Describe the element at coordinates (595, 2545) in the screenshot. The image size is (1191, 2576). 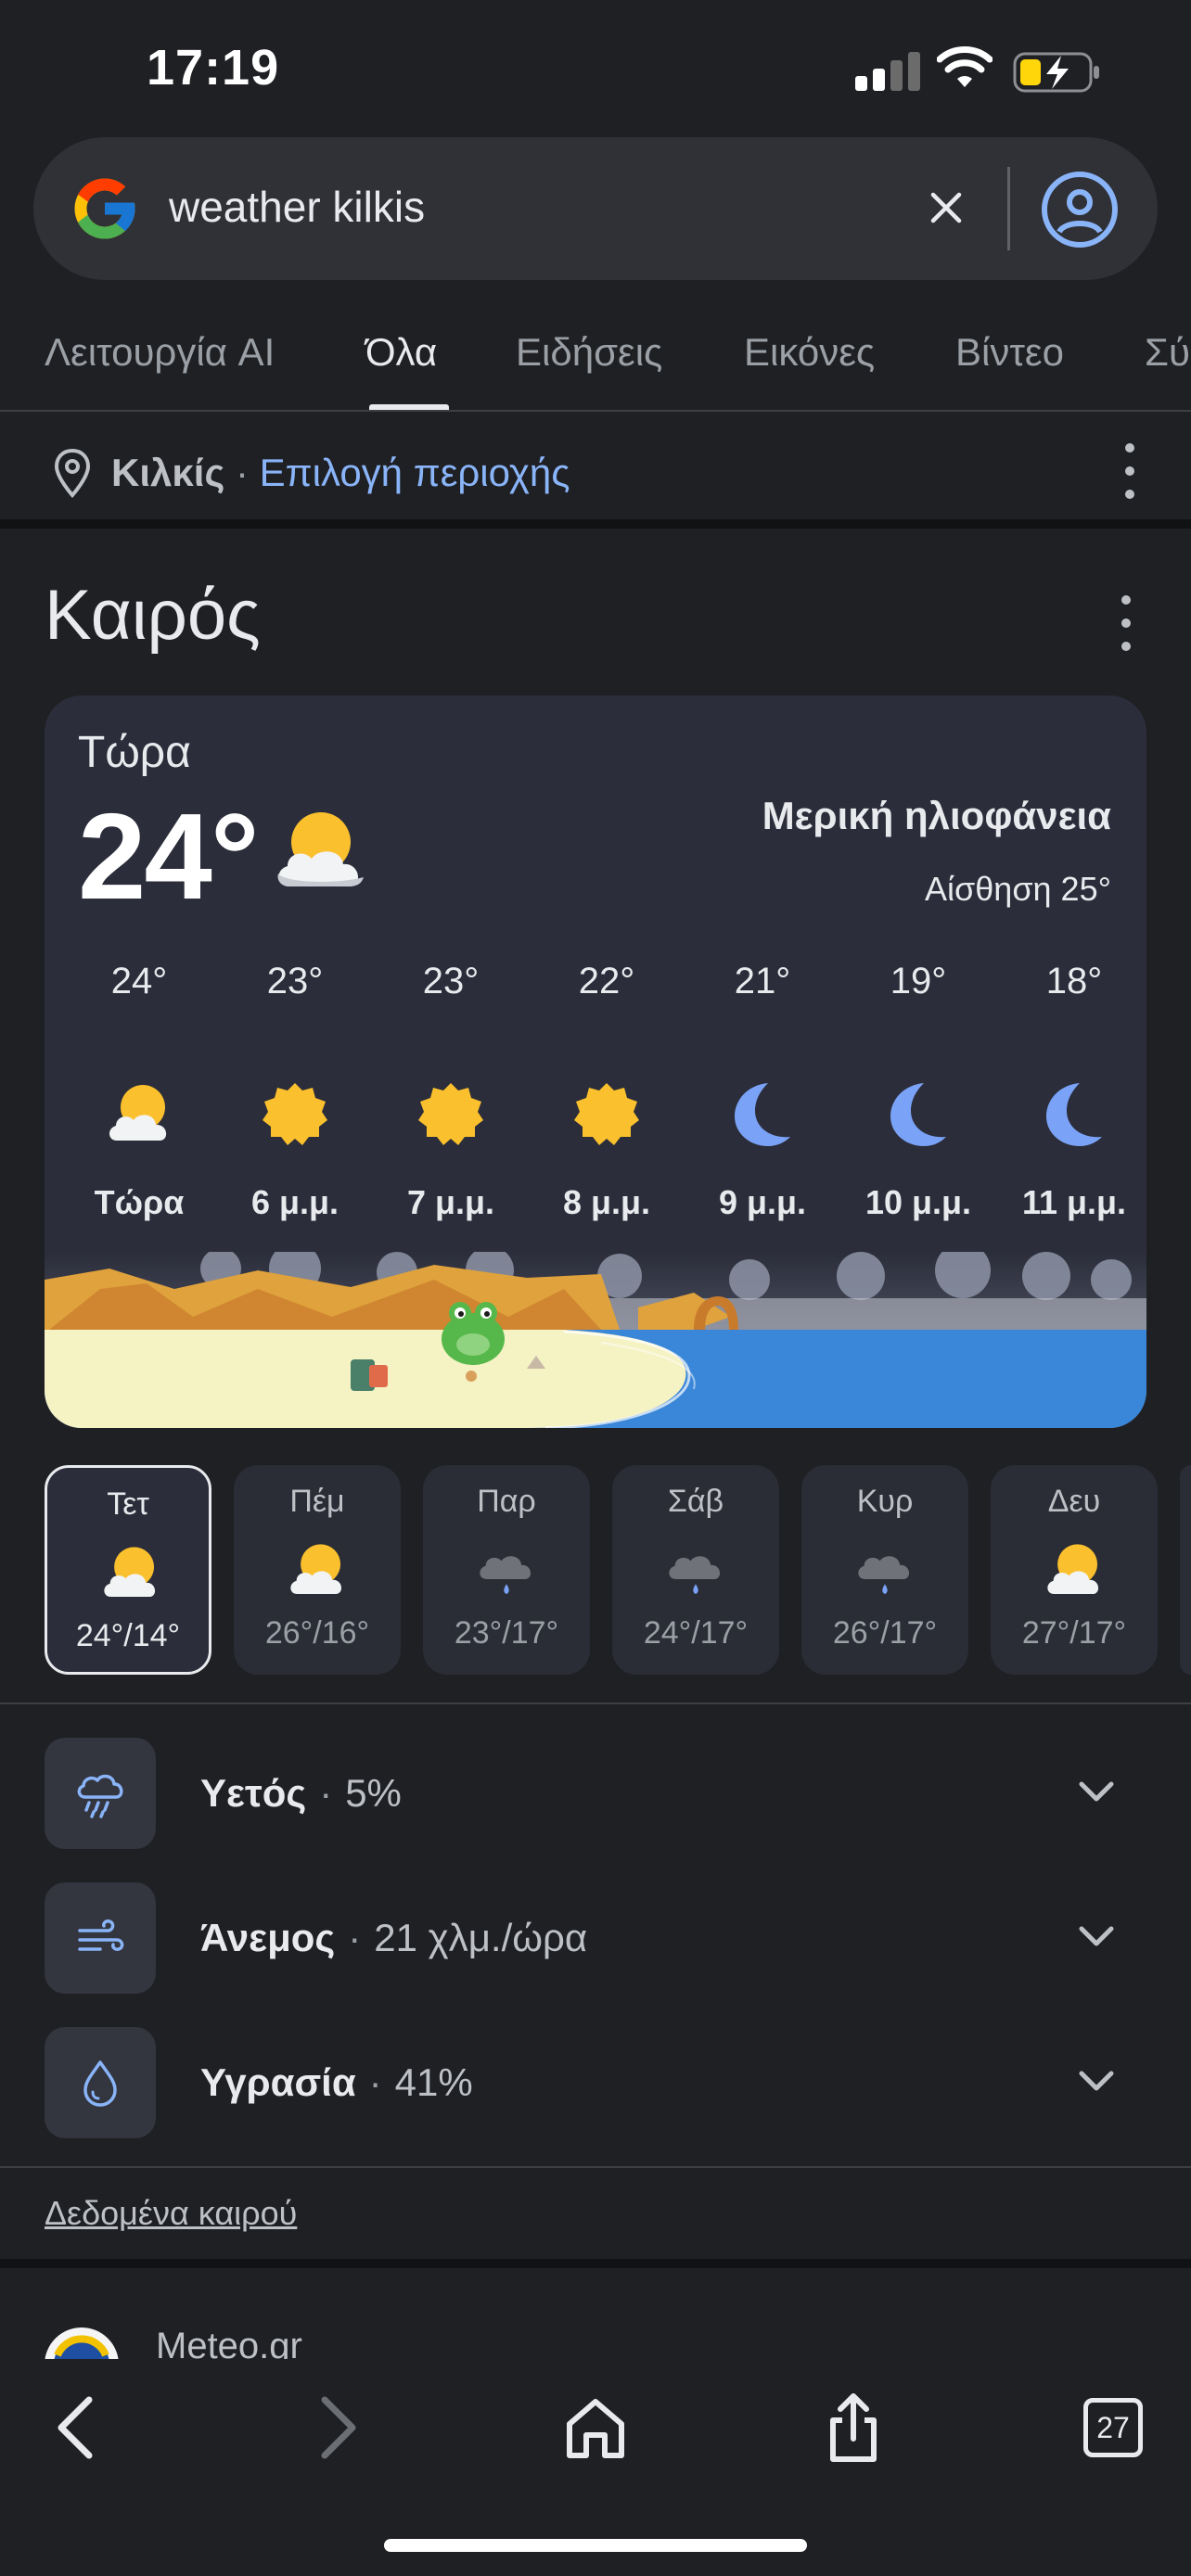
I see `home-indicator` at that location.